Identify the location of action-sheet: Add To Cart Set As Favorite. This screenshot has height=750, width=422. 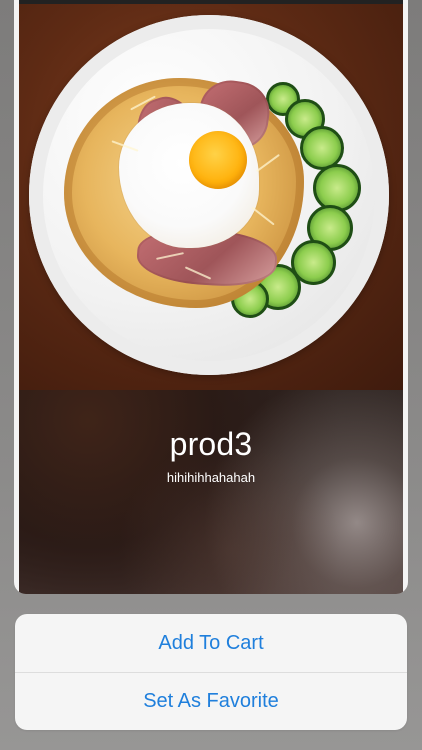
(211, 672).